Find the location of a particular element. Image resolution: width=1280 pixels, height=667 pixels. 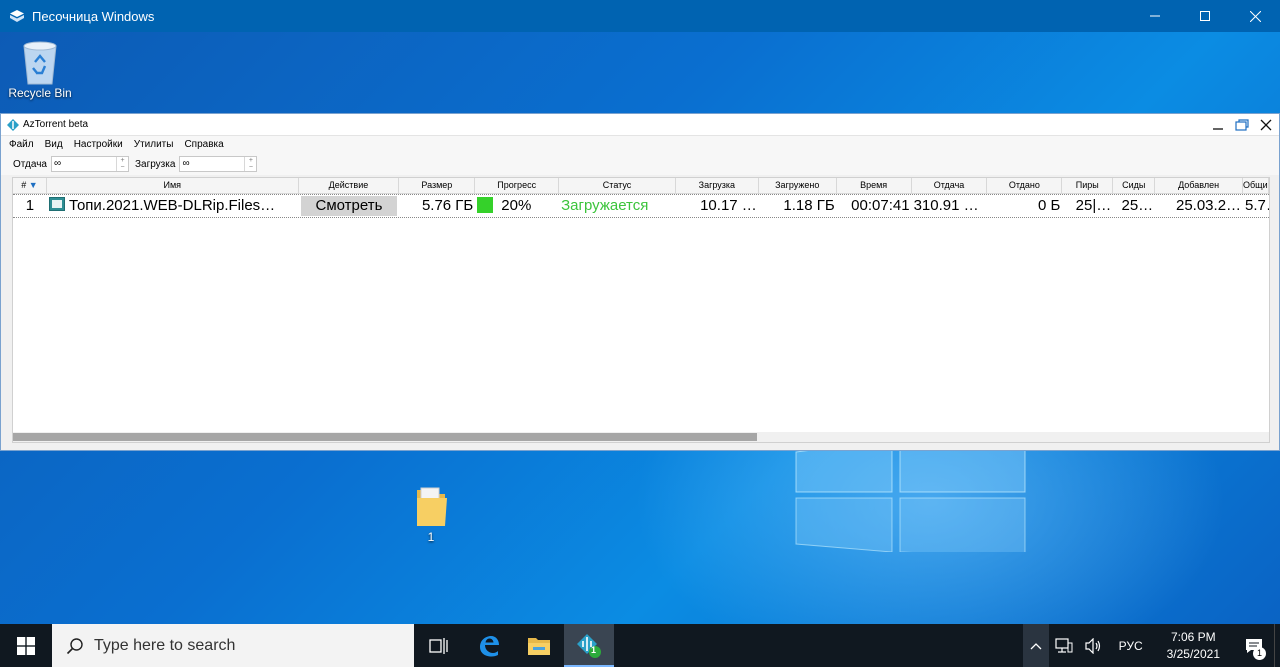

column-header-index: # ▼ is located at coordinates (30, 185).